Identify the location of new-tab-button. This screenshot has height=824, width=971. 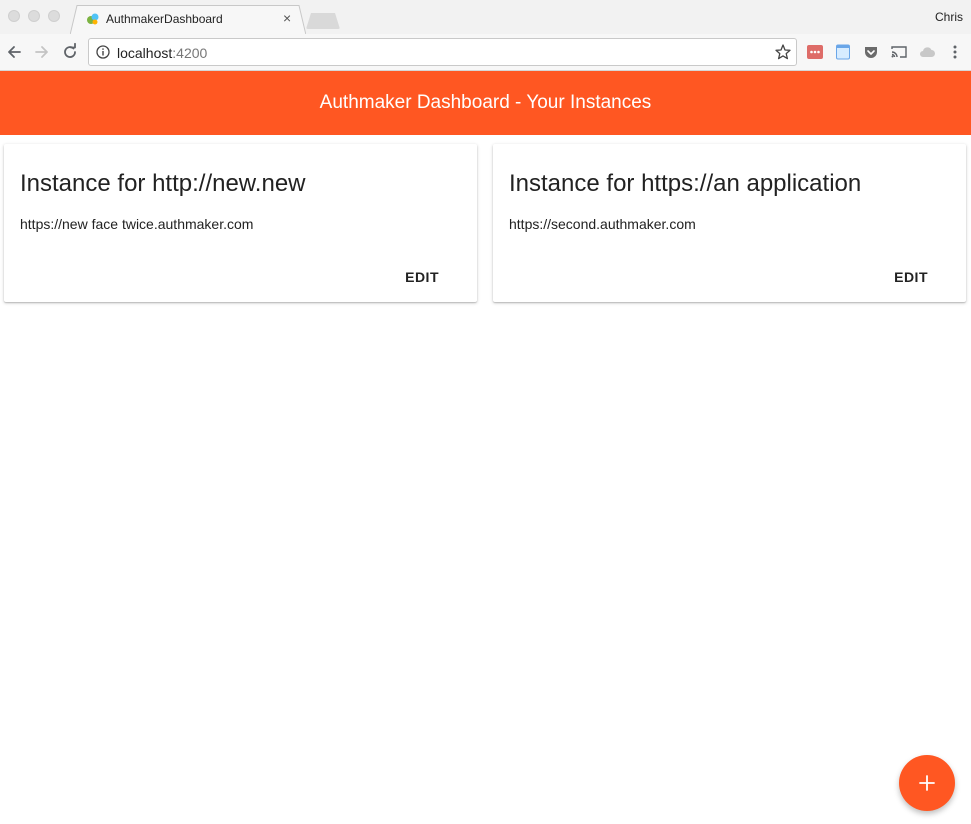
(323, 21).